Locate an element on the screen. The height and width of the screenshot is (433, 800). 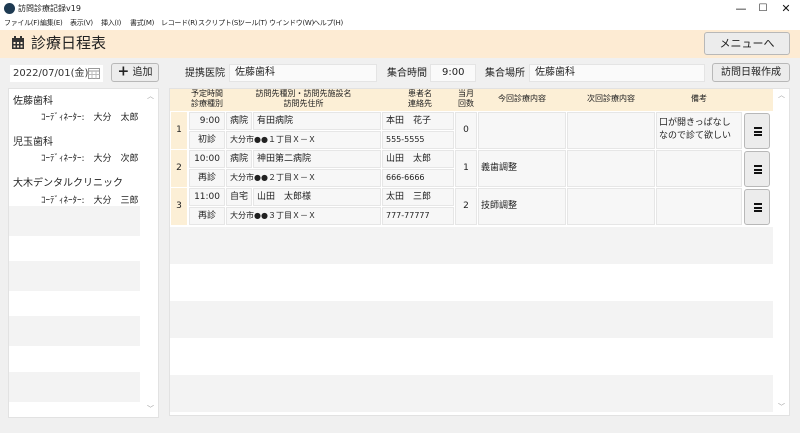
scroll-down-icon: ﹀ is located at coordinates (150, 409).